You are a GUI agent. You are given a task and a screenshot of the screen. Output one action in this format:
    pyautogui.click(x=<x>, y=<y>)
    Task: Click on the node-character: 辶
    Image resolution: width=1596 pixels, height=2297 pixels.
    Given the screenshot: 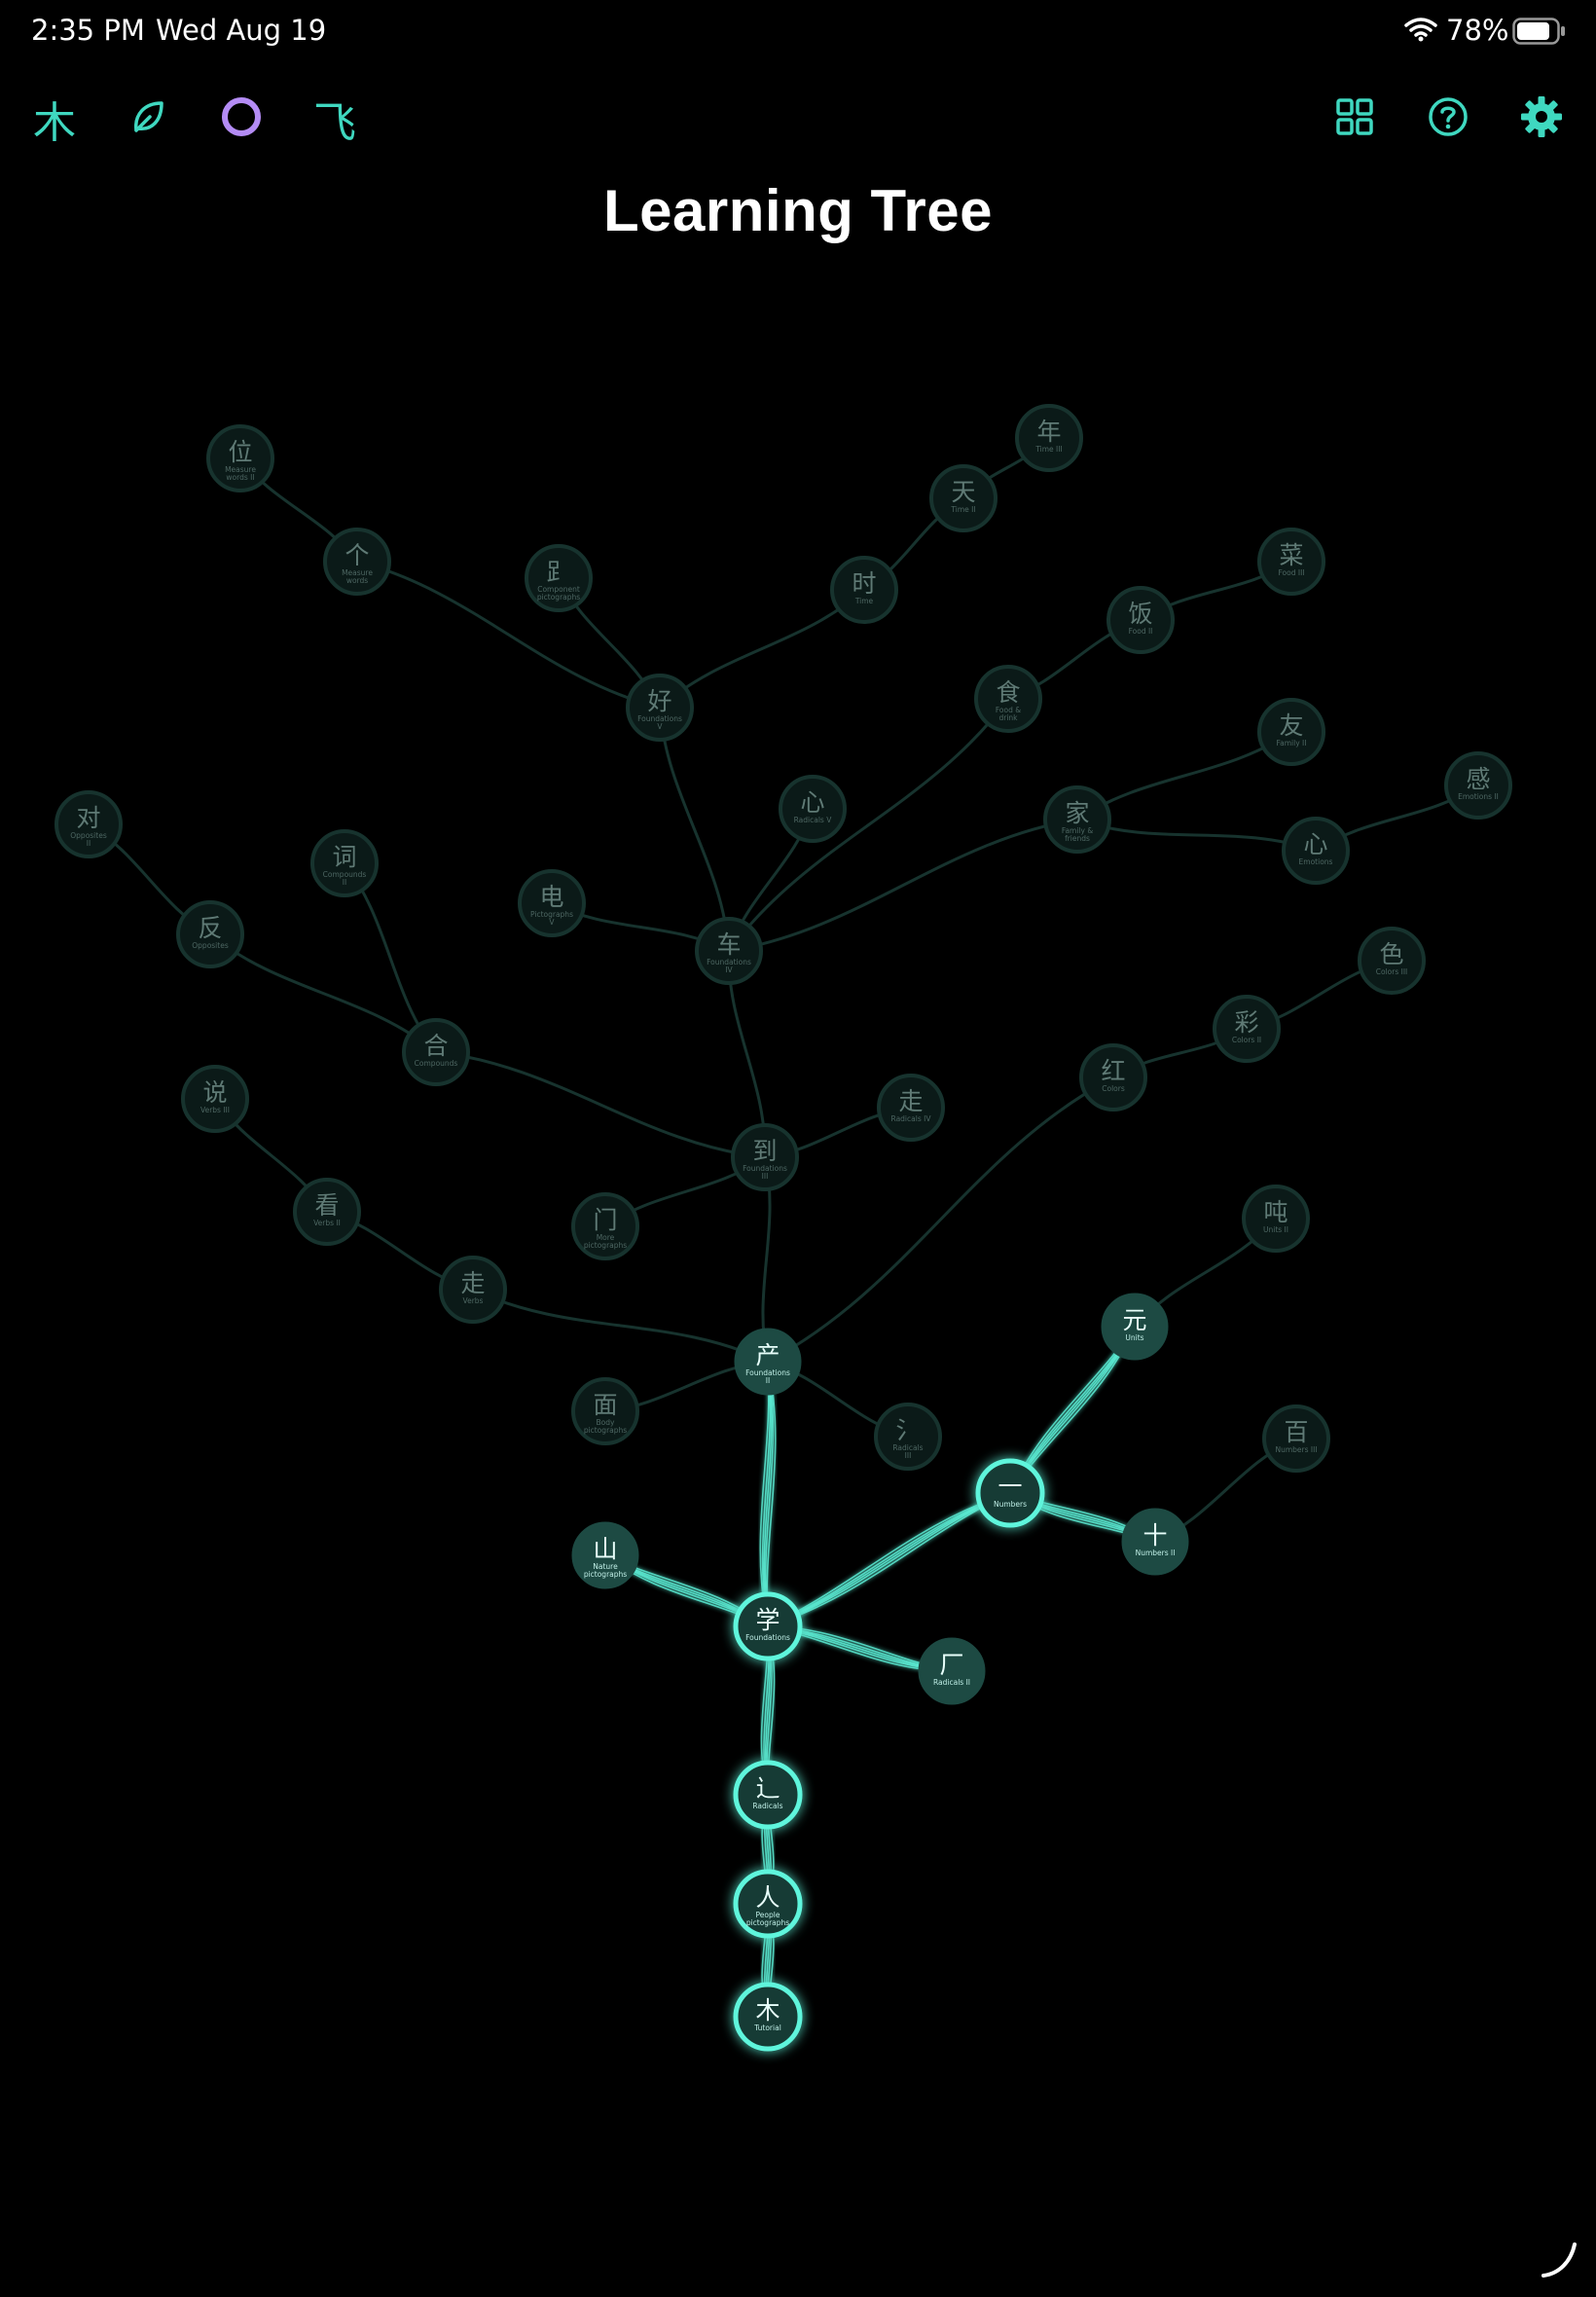 What is the action you would take?
    pyautogui.click(x=767, y=1788)
    